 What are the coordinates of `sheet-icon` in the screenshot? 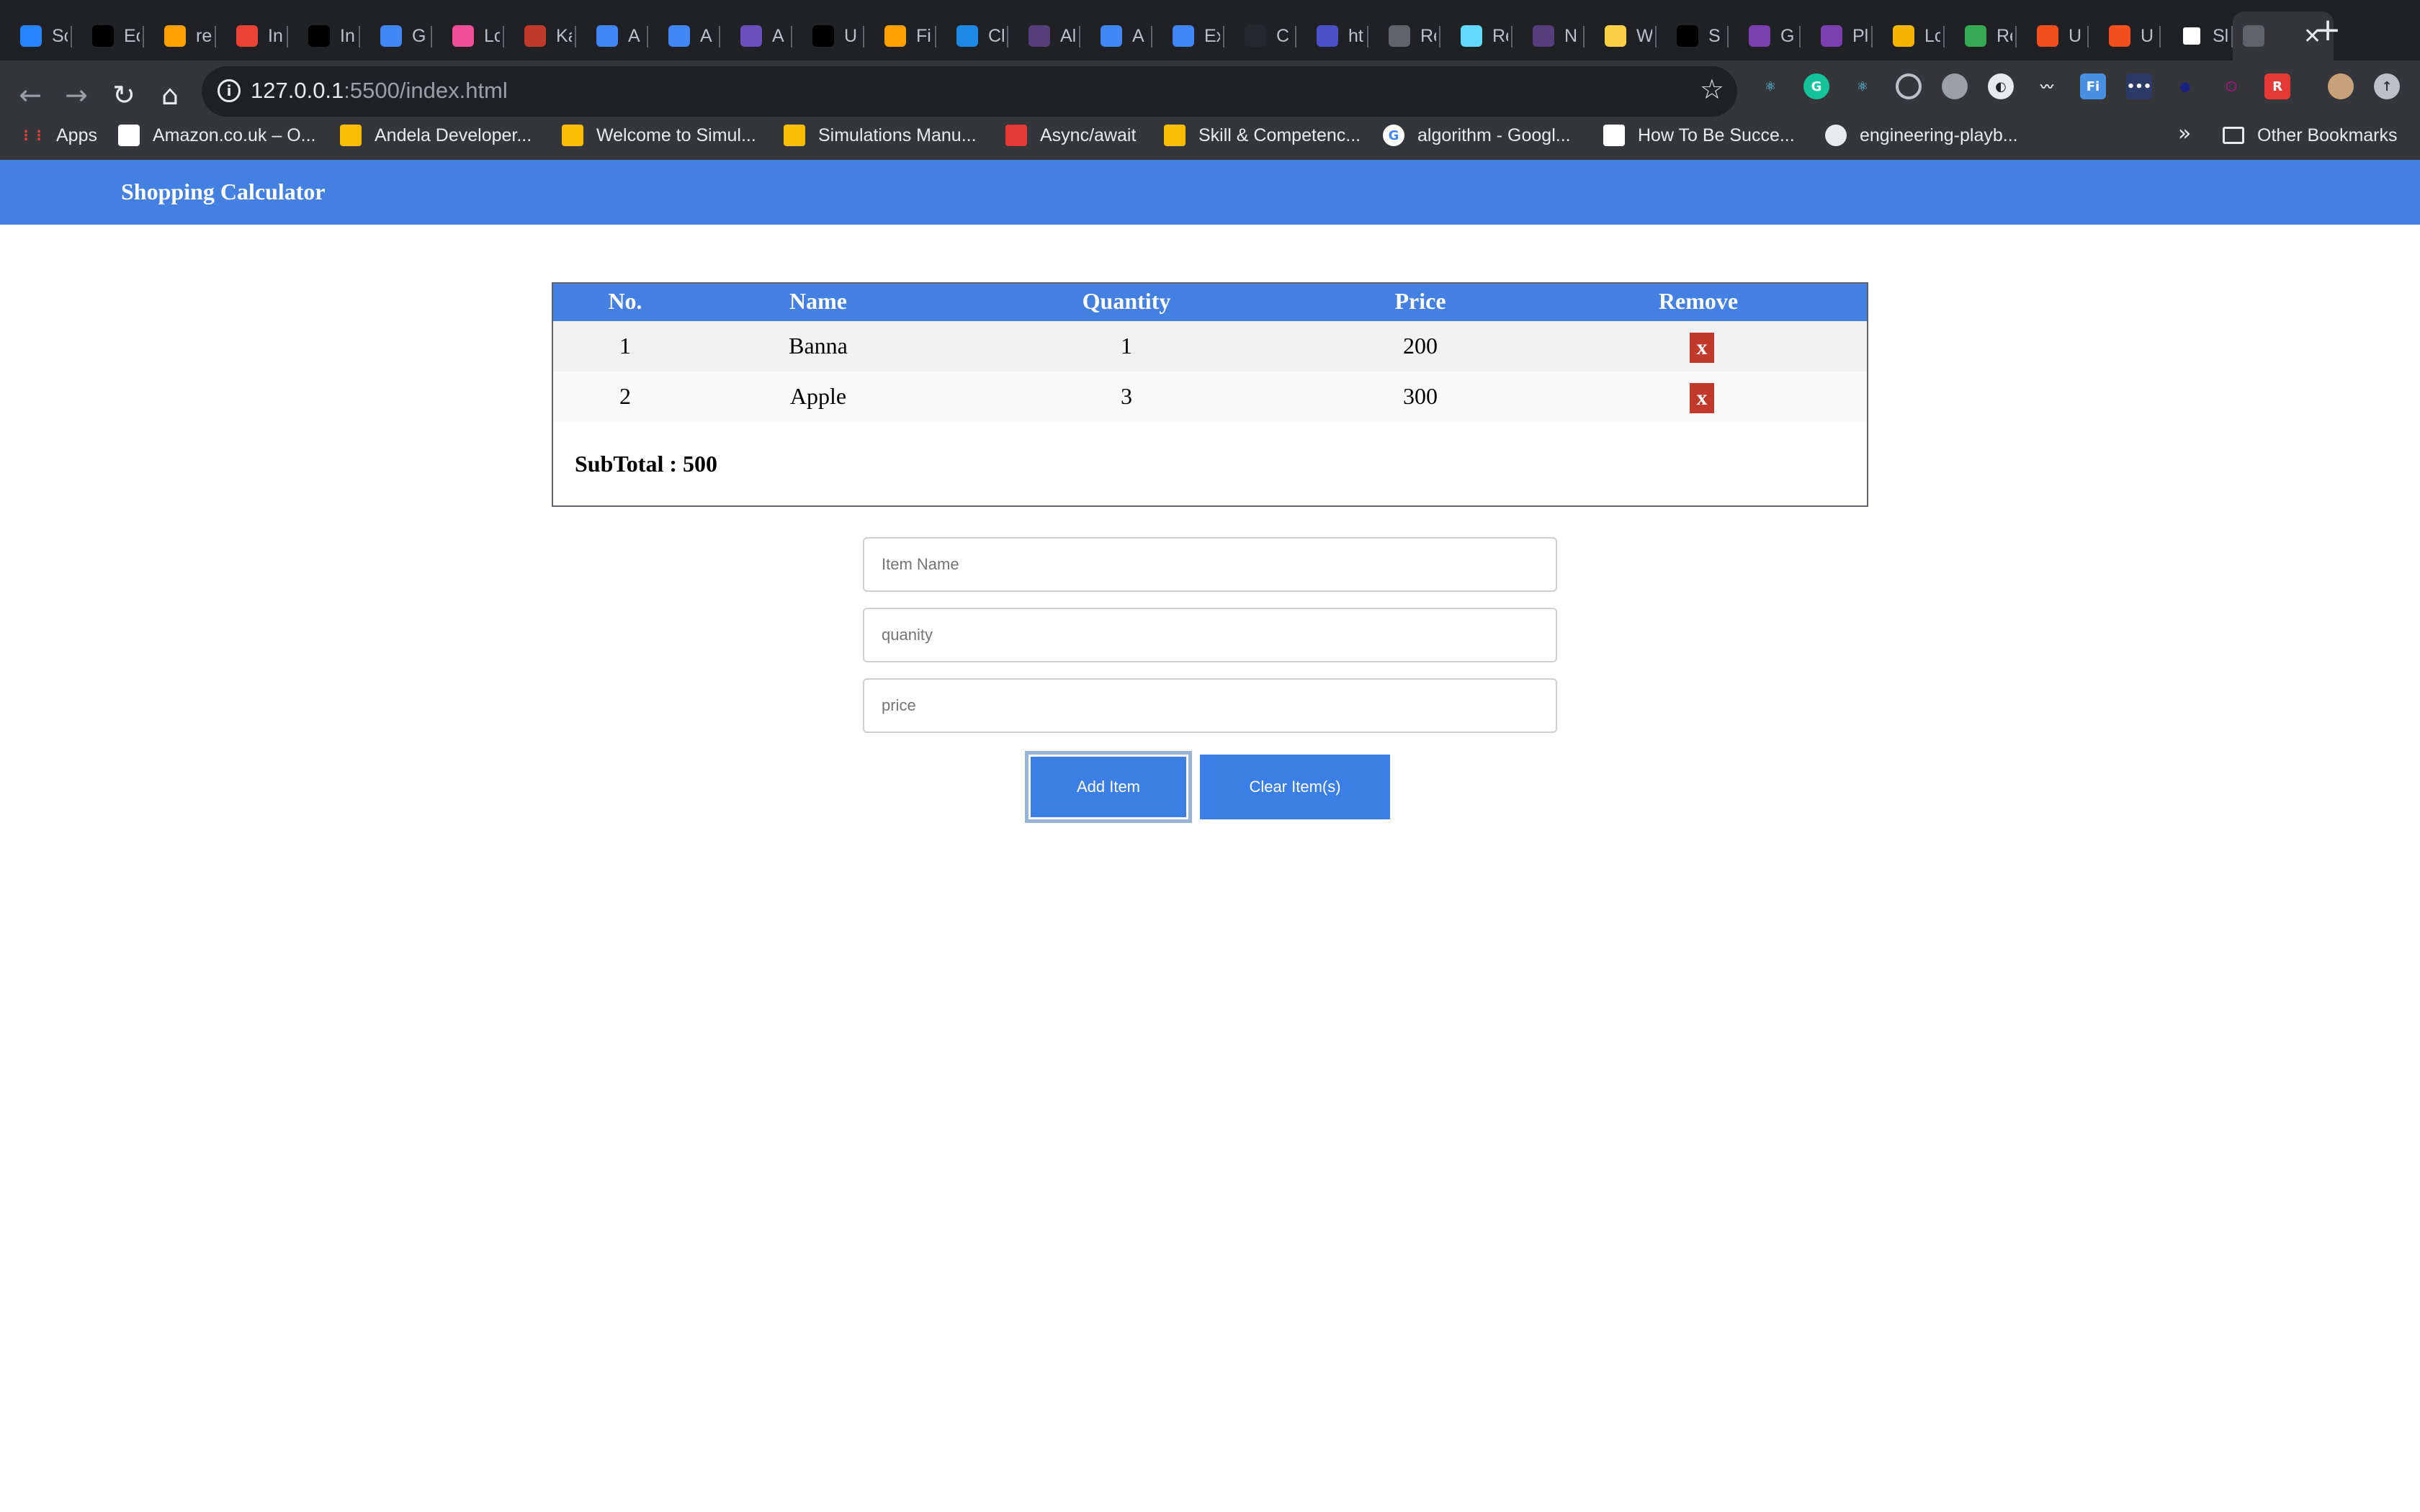 It's located at (1976, 36).